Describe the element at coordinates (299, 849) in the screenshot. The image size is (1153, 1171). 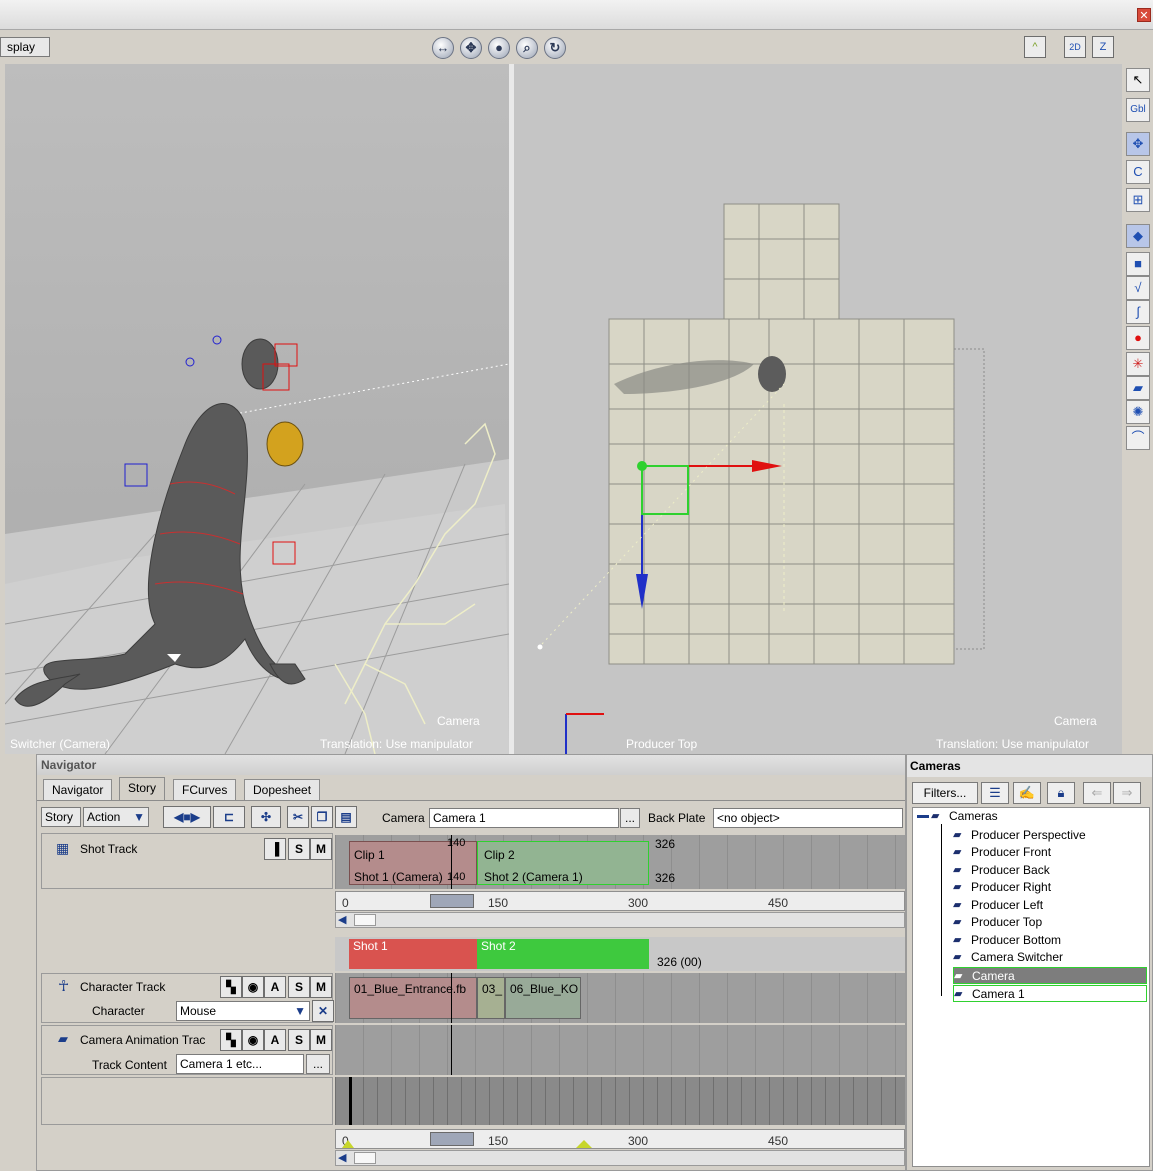
I see `shot-track-solo-button: S` at that location.